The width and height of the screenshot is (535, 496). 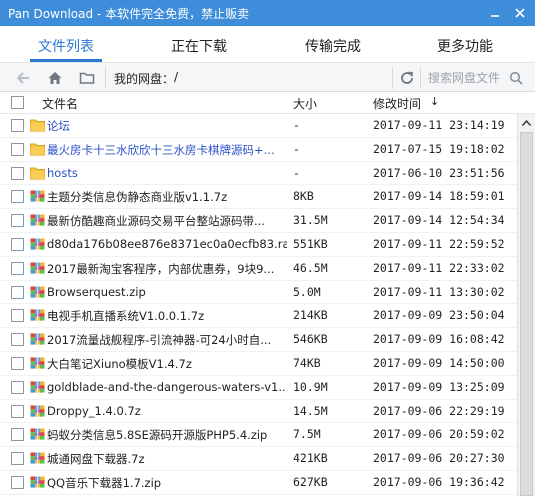 I want to click on file-modified-time: 2017-06-10 23:51:56, so click(x=439, y=172).